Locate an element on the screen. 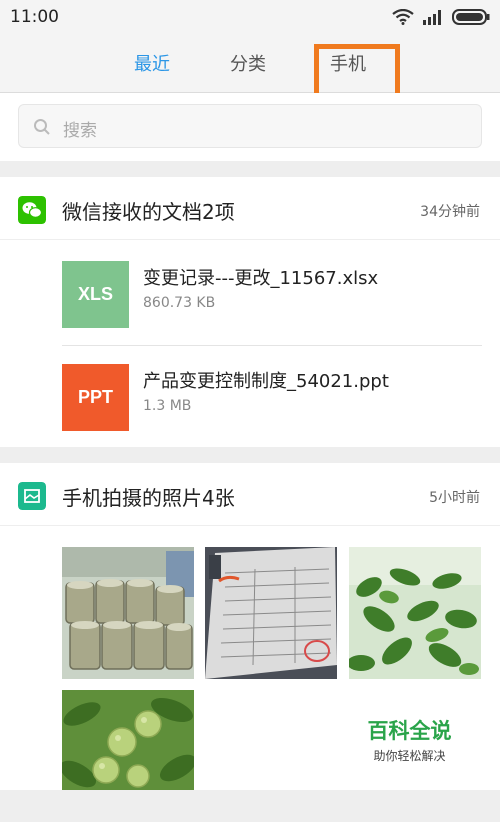 This screenshot has height=822, width=500. file-name: 产品变更控制制度_54021.ppt is located at coordinates (266, 381).